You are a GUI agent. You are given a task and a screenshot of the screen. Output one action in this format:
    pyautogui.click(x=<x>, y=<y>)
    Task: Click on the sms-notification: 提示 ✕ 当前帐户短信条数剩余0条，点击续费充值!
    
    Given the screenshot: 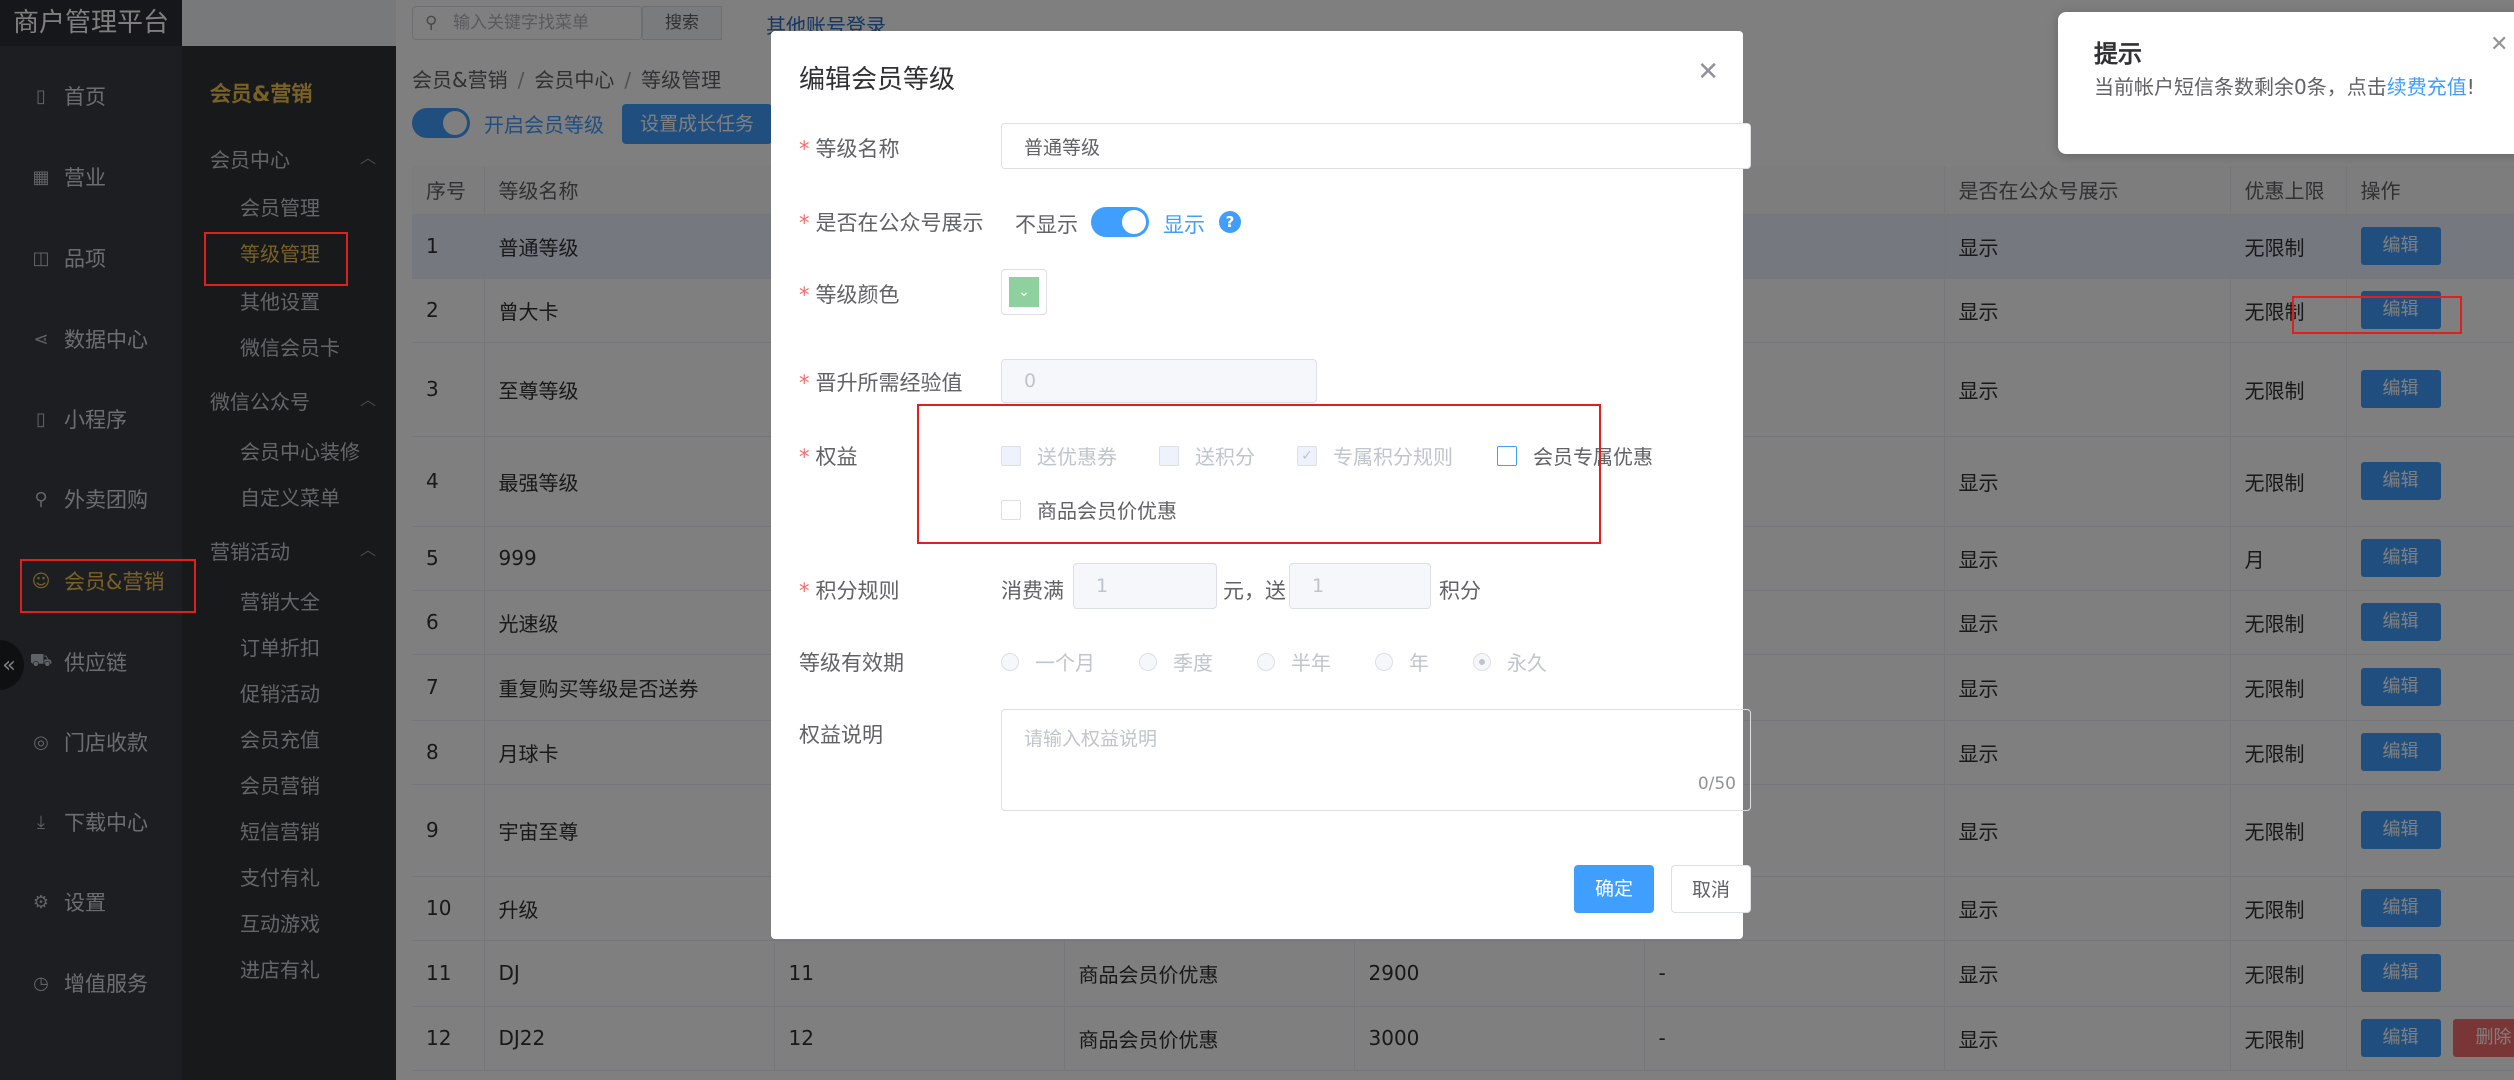 What is the action you would take?
    pyautogui.click(x=2286, y=83)
    